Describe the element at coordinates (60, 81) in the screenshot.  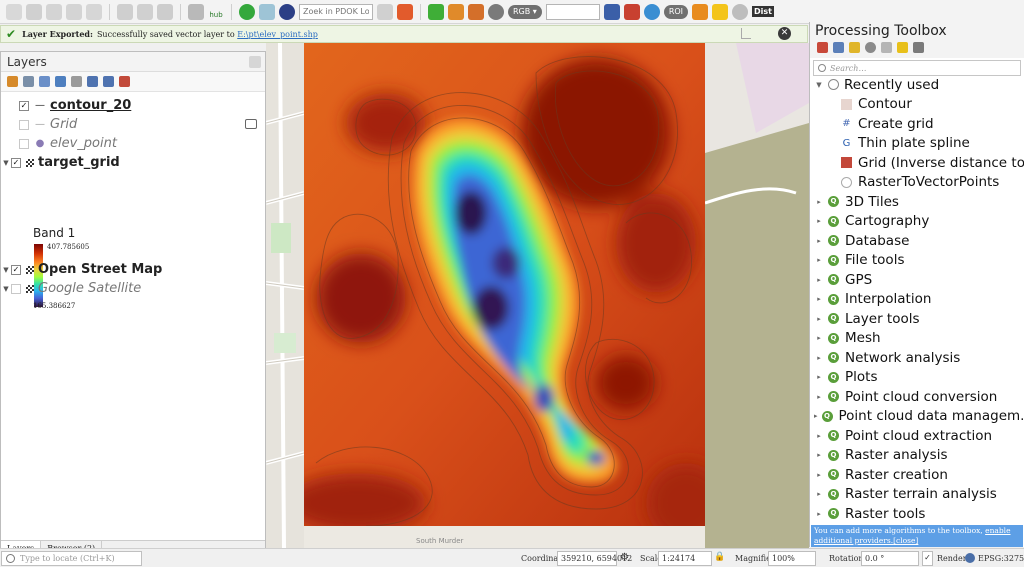
I see `filter-icon` at that location.